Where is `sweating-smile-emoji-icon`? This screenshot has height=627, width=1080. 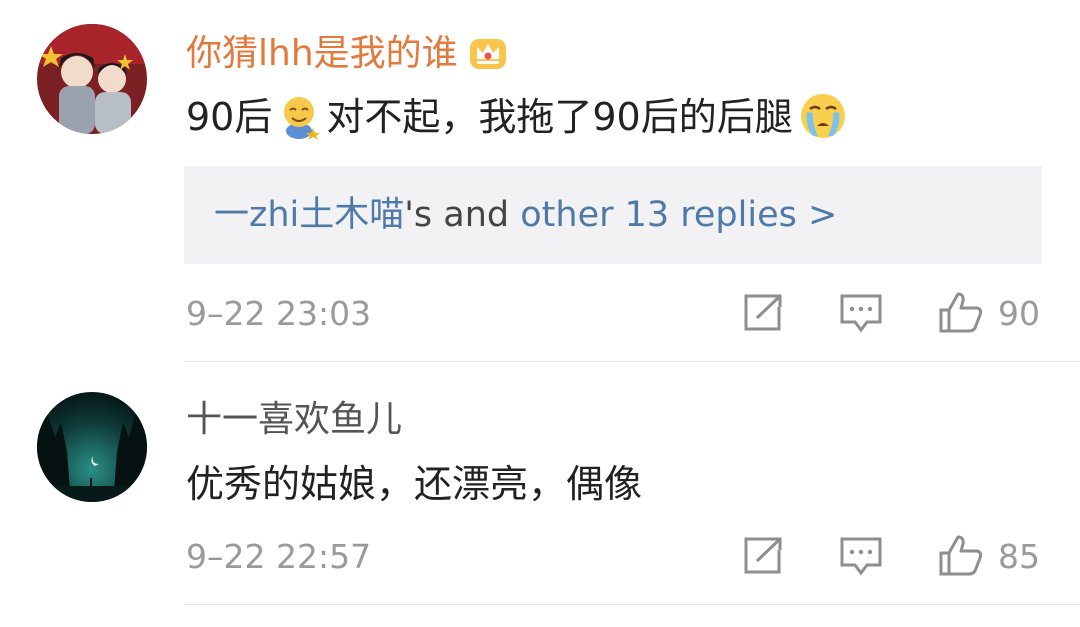 sweating-smile-emoji-icon is located at coordinates (299, 122).